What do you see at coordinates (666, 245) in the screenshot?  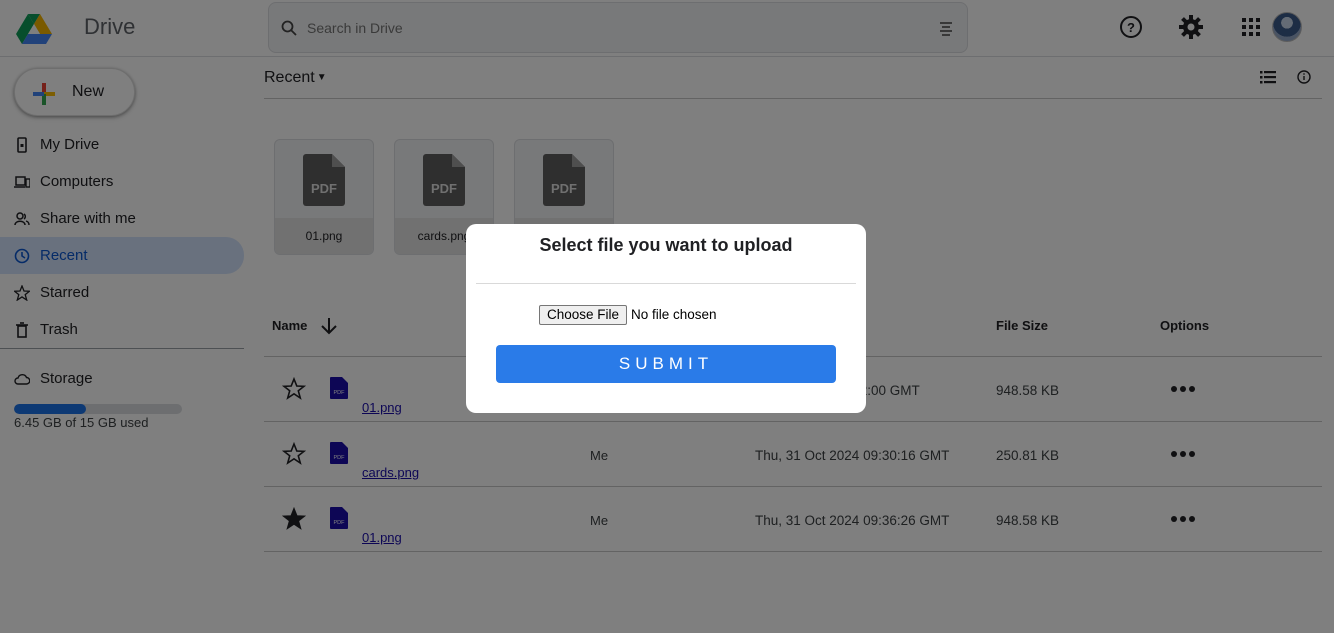 I see `dialog-title: Select file you want to upload` at bounding box center [666, 245].